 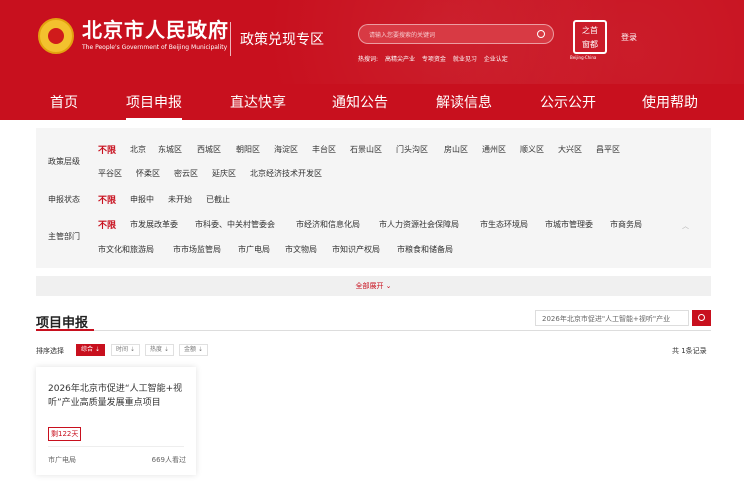 What do you see at coordinates (235, 224) in the screenshot?
I see `dept-option: 市科委、中关村管委会` at bounding box center [235, 224].